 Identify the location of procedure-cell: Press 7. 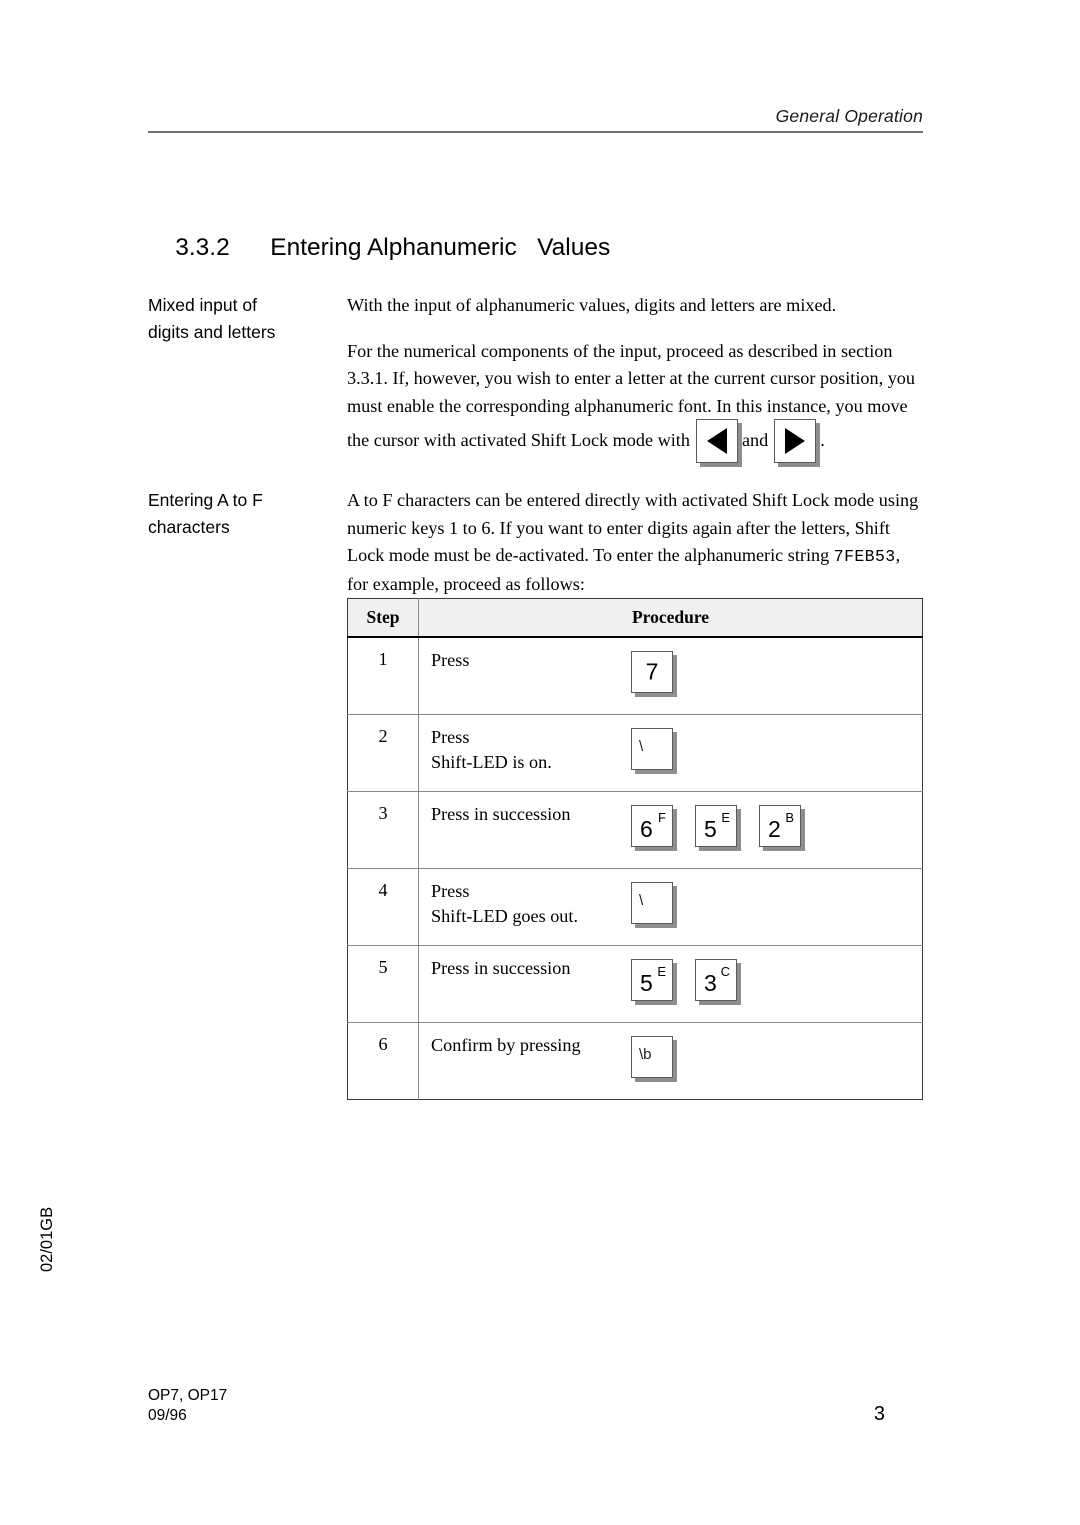
(671, 676).